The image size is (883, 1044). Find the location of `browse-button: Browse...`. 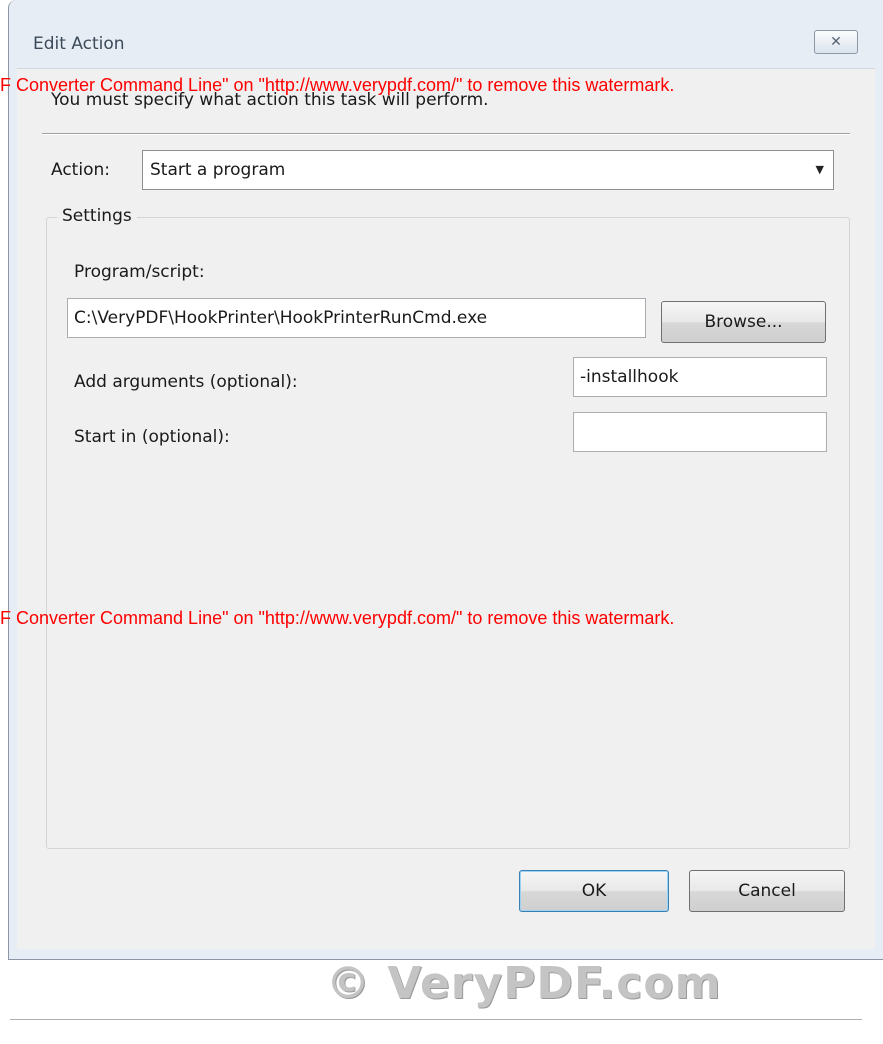

browse-button: Browse... is located at coordinates (743, 322).